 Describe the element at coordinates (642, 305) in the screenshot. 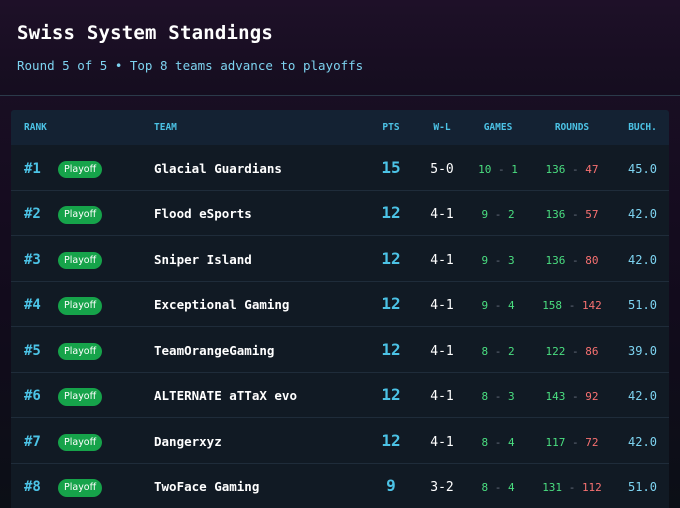

I see `buchholz-value: 51.0` at that location.